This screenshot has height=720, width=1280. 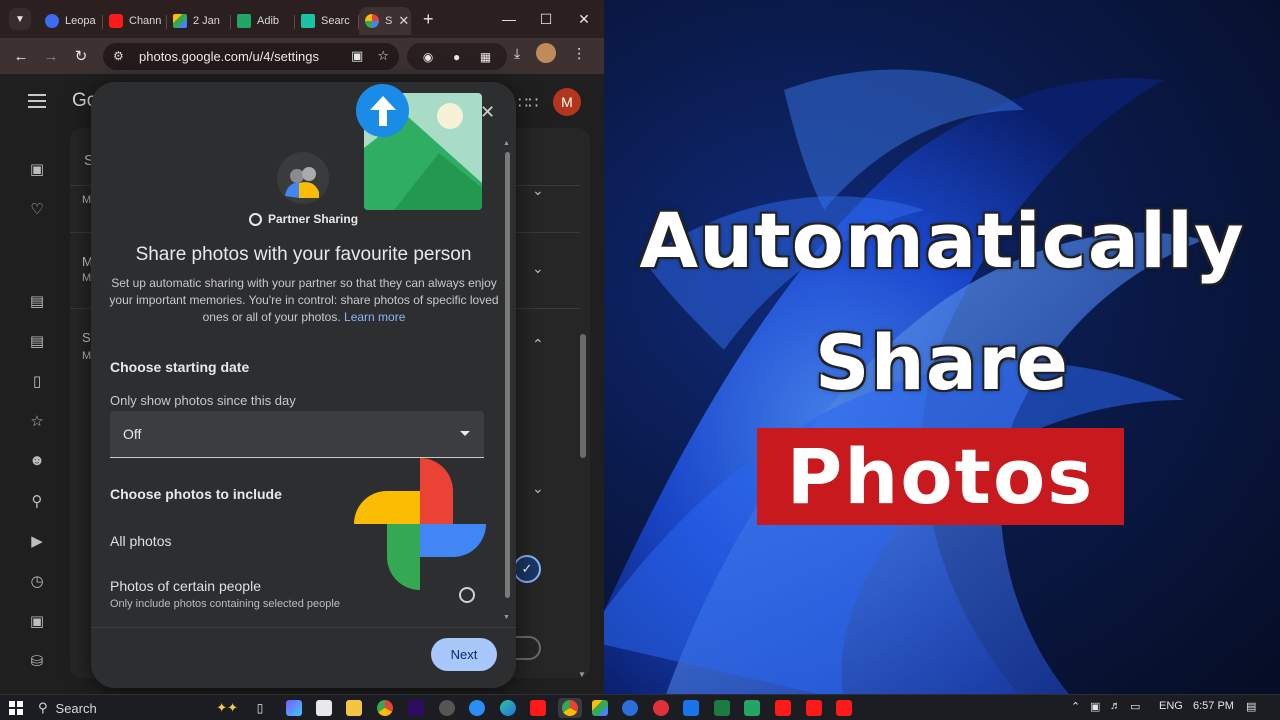 What do you see at coordinates (37, 301) in the screenshot?
I see `memories-icon: ▤` at bounding box center [37, 301].